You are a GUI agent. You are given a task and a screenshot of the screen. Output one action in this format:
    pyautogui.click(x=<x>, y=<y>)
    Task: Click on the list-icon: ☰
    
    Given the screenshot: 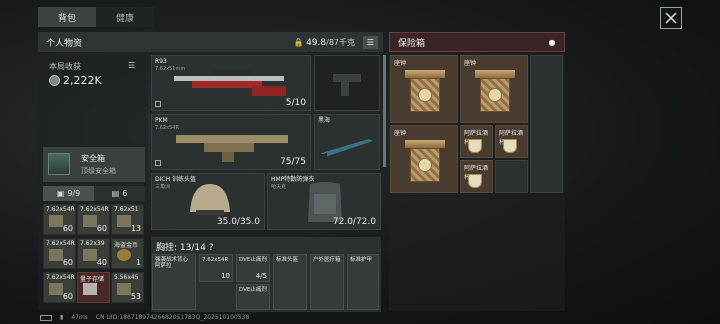 What is the action you would take?
    pyautogui.click(x=370, y=42)
    